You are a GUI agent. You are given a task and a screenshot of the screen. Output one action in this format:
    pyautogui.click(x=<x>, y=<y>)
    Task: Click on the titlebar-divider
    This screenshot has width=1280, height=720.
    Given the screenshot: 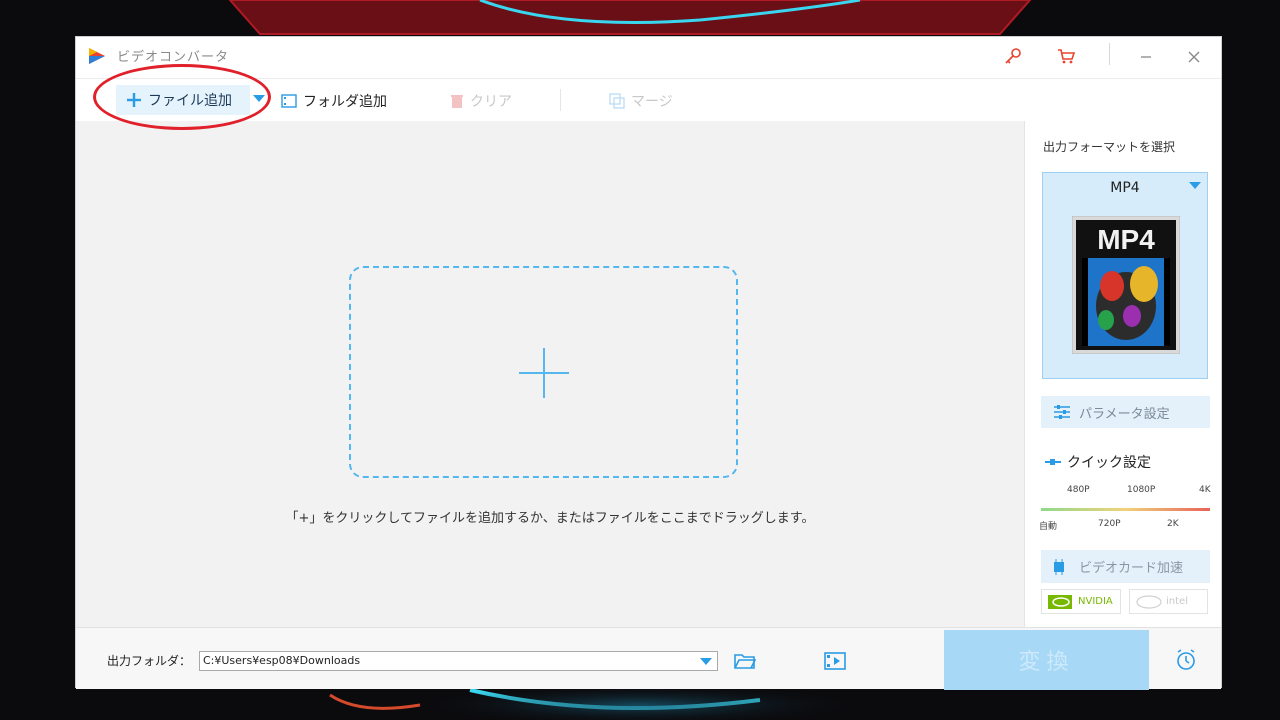 What is the action you would take?
    pyautogui.click(x=1109, y=54)
    